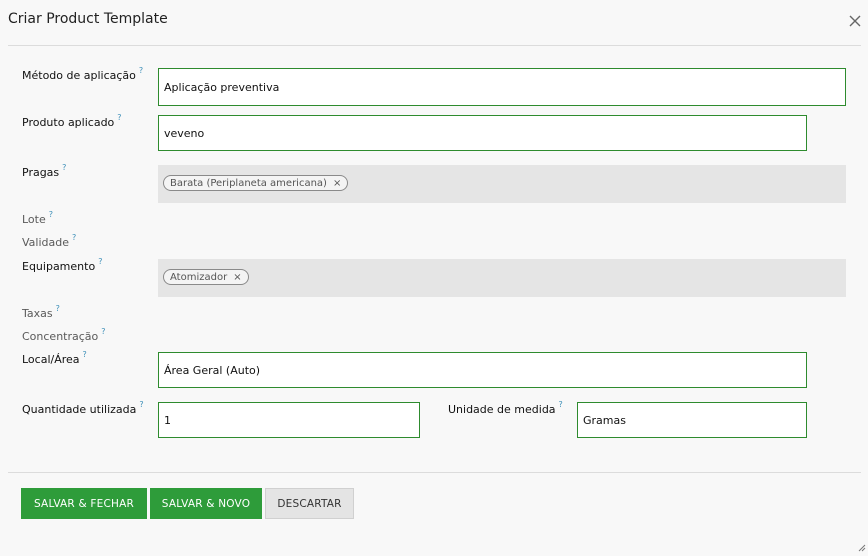 The image size is (868, 556). Describe the element at coordinates (62, 265) in the screenshot. I see `equipamento-label: Equipamento?` at that location.